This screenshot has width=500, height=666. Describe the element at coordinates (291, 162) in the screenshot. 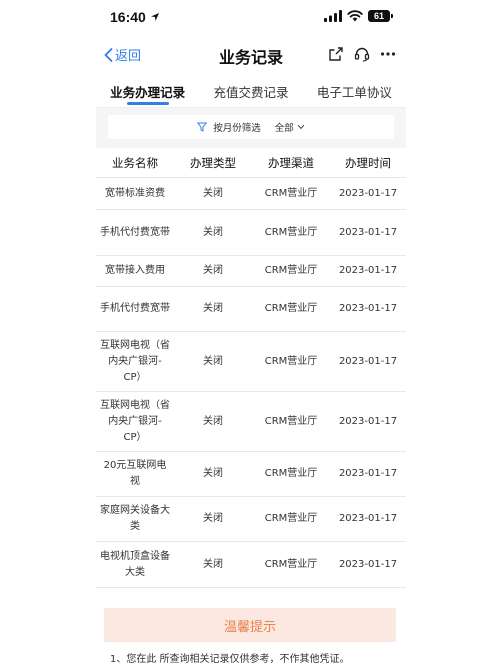

I see `header-channel: 办理渠道` at that location.